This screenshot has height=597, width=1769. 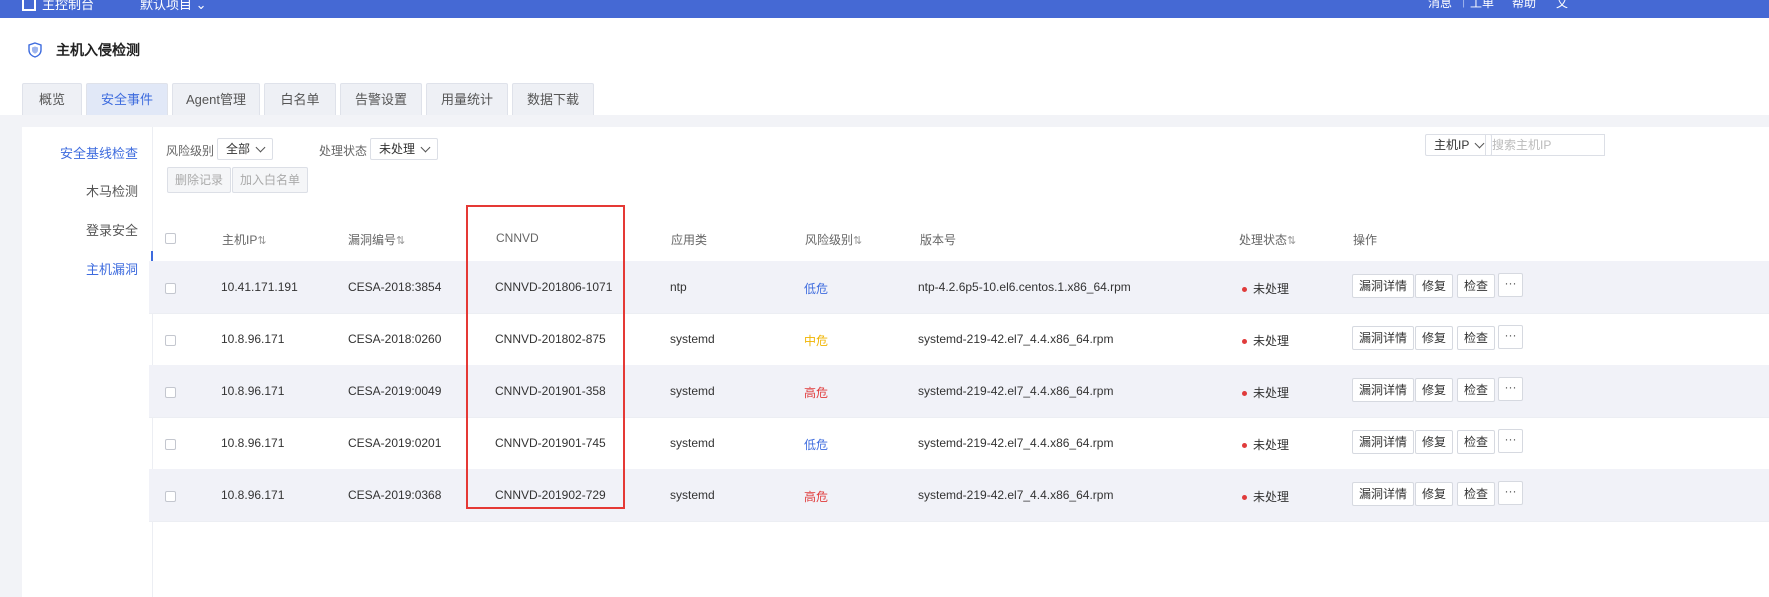 What do you see at coordinates (376, 239) in the screenshot?
I see `col-vuln-id: 漏洞编号⇅` at bounding box center [376, 239].